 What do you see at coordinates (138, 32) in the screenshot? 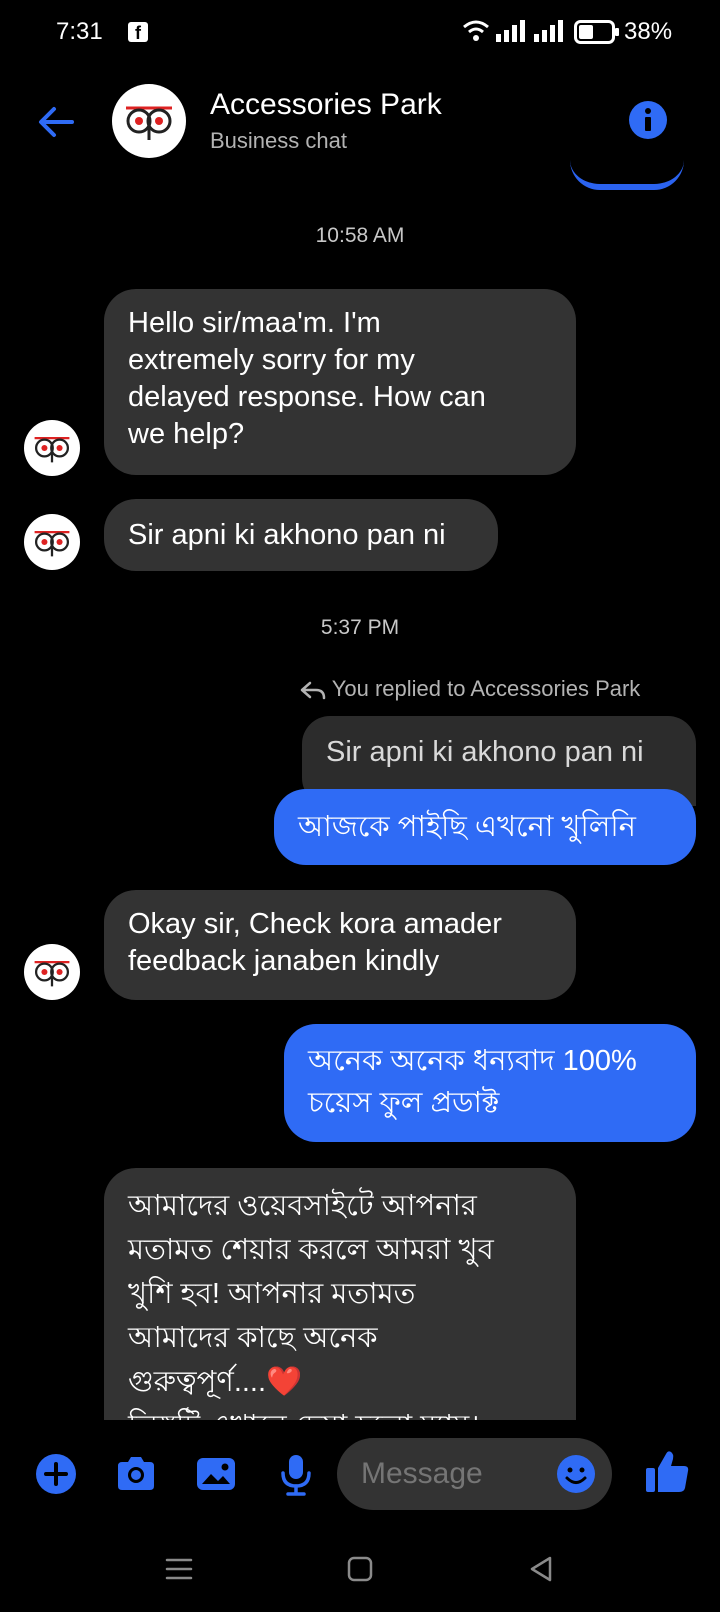
I see `facebook-notification-icon: f` at bounding box center [138, 32].